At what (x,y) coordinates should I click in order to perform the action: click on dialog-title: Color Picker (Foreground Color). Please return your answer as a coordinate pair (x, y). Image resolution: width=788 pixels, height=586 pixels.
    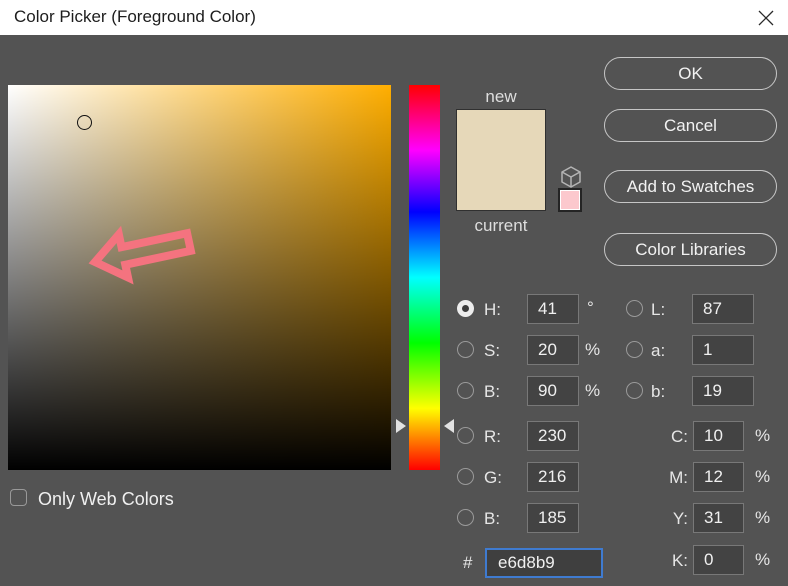
    Looking at the image, I should click on (135, 16).